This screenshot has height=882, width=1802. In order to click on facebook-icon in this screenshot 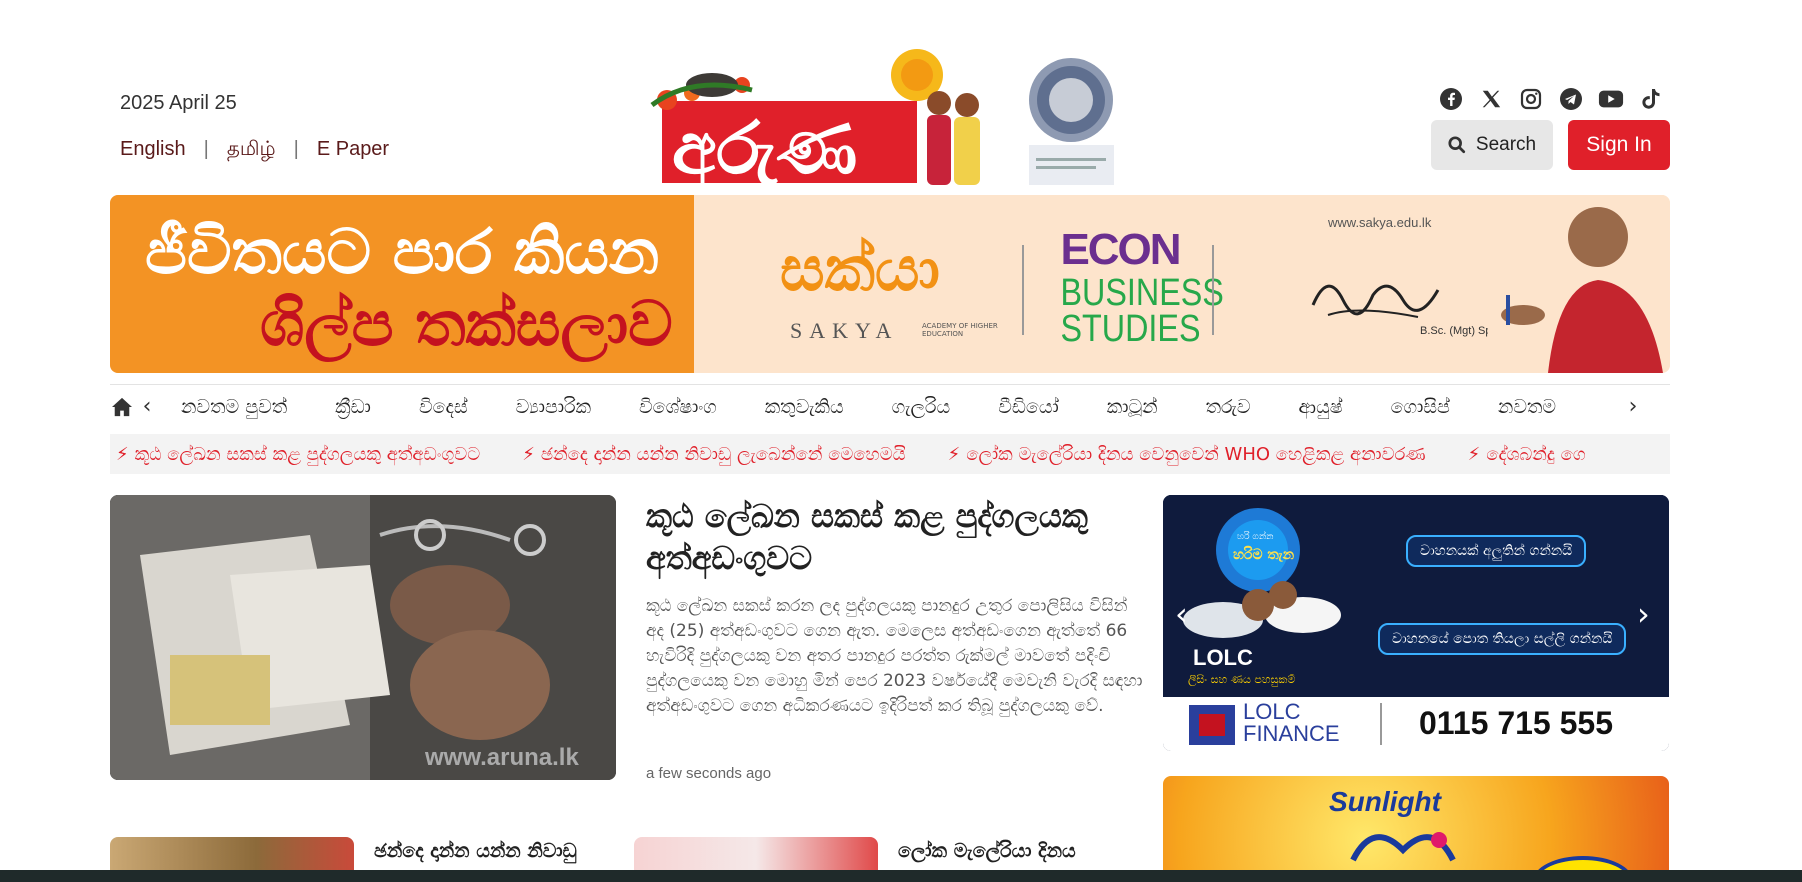, I will do `click(1451, 99)`.